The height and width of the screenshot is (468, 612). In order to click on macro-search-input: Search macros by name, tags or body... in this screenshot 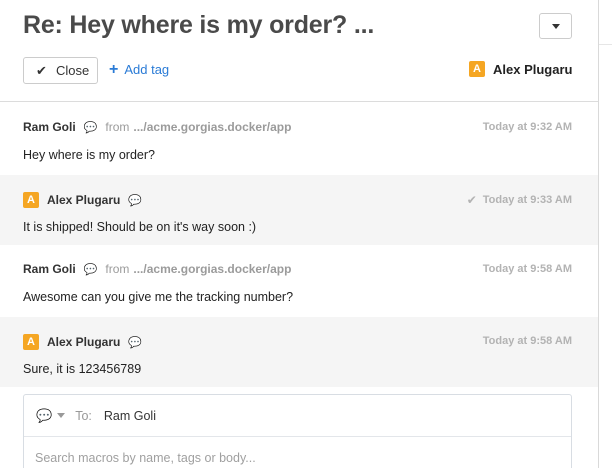, I will do `click(145, 458)`.